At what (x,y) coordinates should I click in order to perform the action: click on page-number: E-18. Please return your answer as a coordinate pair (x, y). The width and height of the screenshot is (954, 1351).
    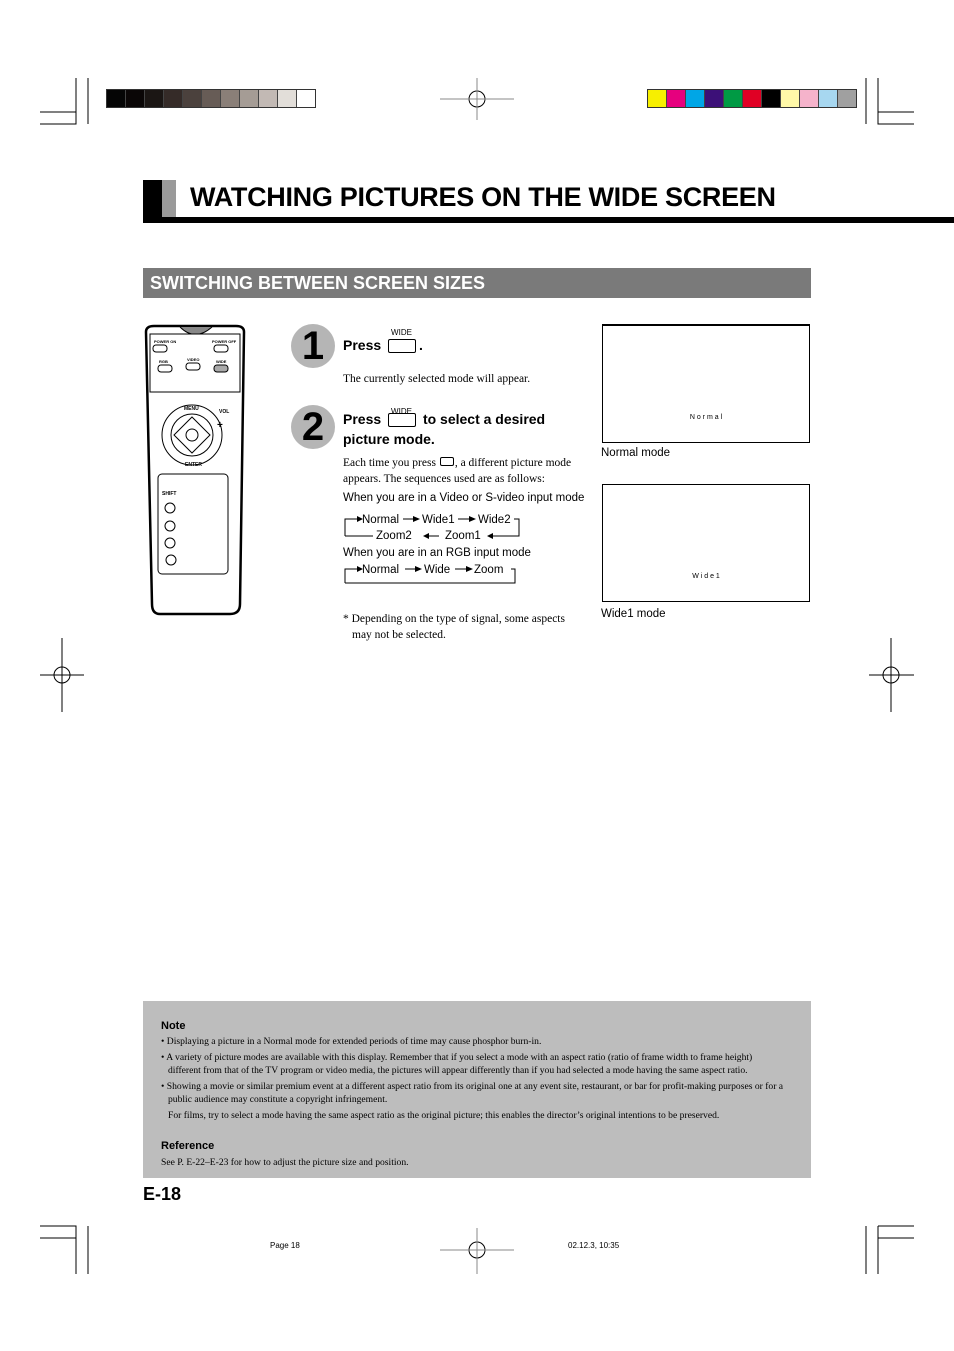
    Looking at the image, I should click on (162, 1194).